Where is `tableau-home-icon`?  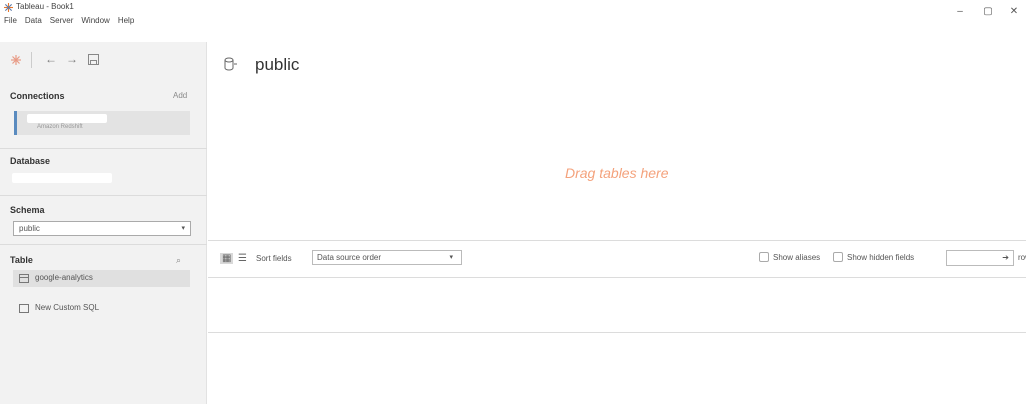 tableau-home-icon is located at coordinates (16, 60).